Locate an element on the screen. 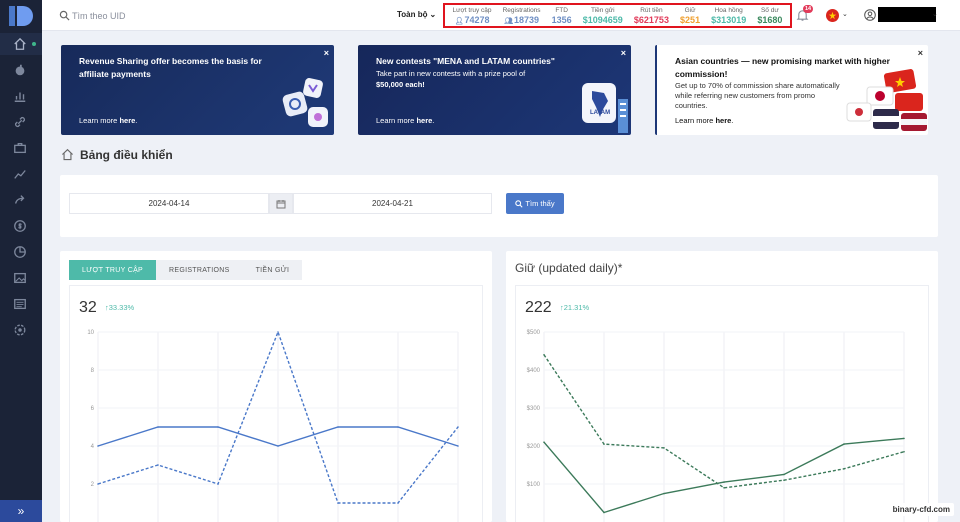  sidebar-item-payments is located at coordinates (20, 226).